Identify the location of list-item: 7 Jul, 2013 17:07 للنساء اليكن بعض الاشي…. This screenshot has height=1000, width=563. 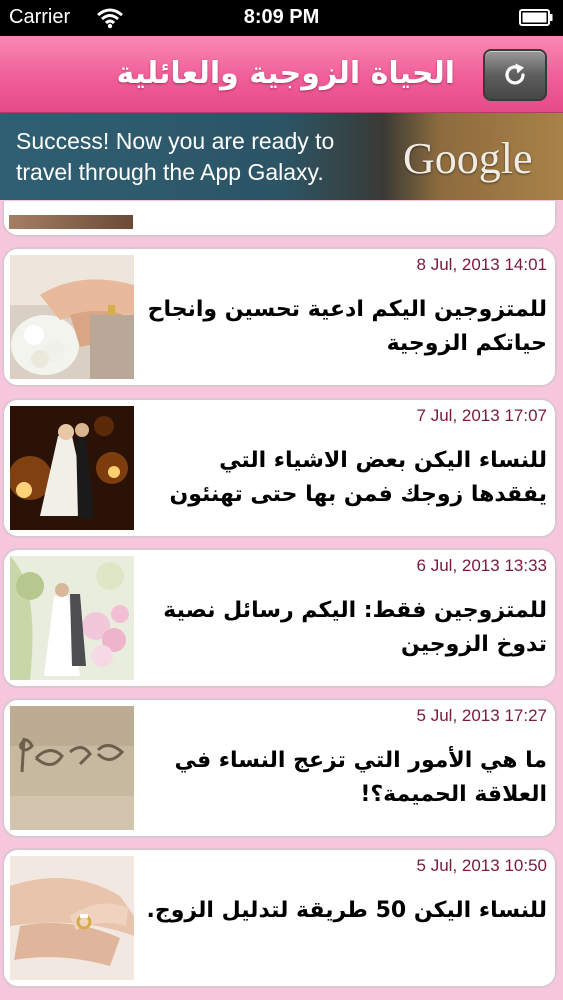
(279, 468).